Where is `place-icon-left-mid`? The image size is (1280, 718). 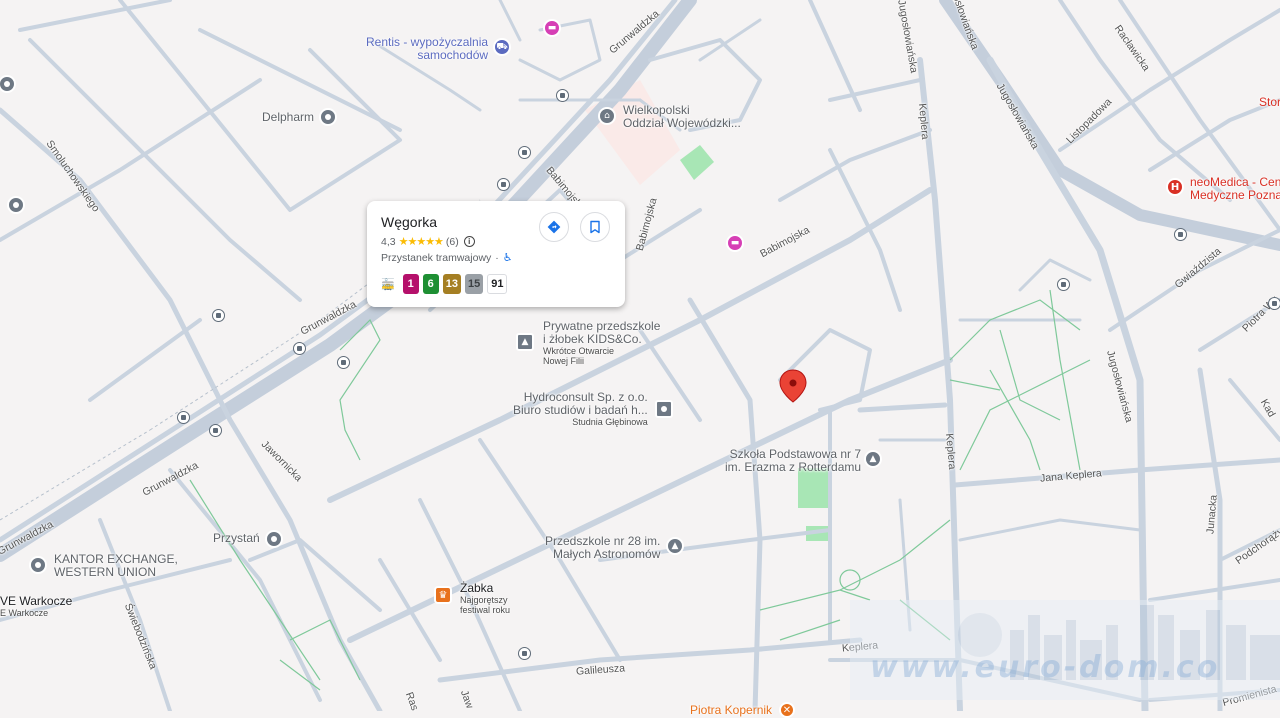 place-icon-left-mid is located at coordinates (16, 205).